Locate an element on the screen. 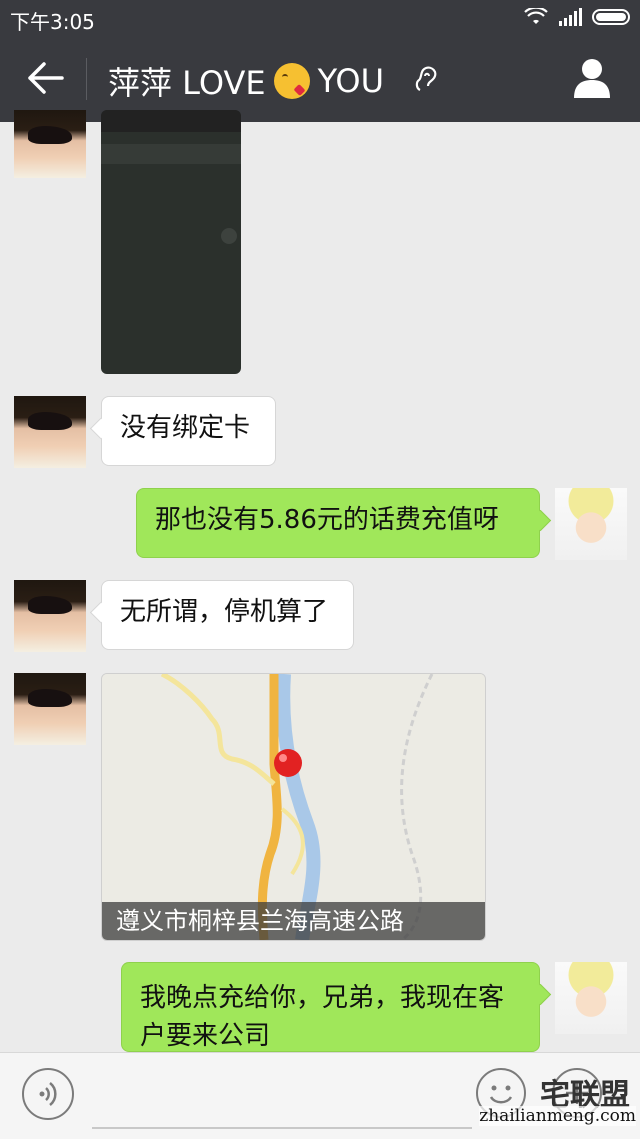 Image resolution: width=640 pixels, height=1139 pixels. message-input is located at coordinates (282, 1128).